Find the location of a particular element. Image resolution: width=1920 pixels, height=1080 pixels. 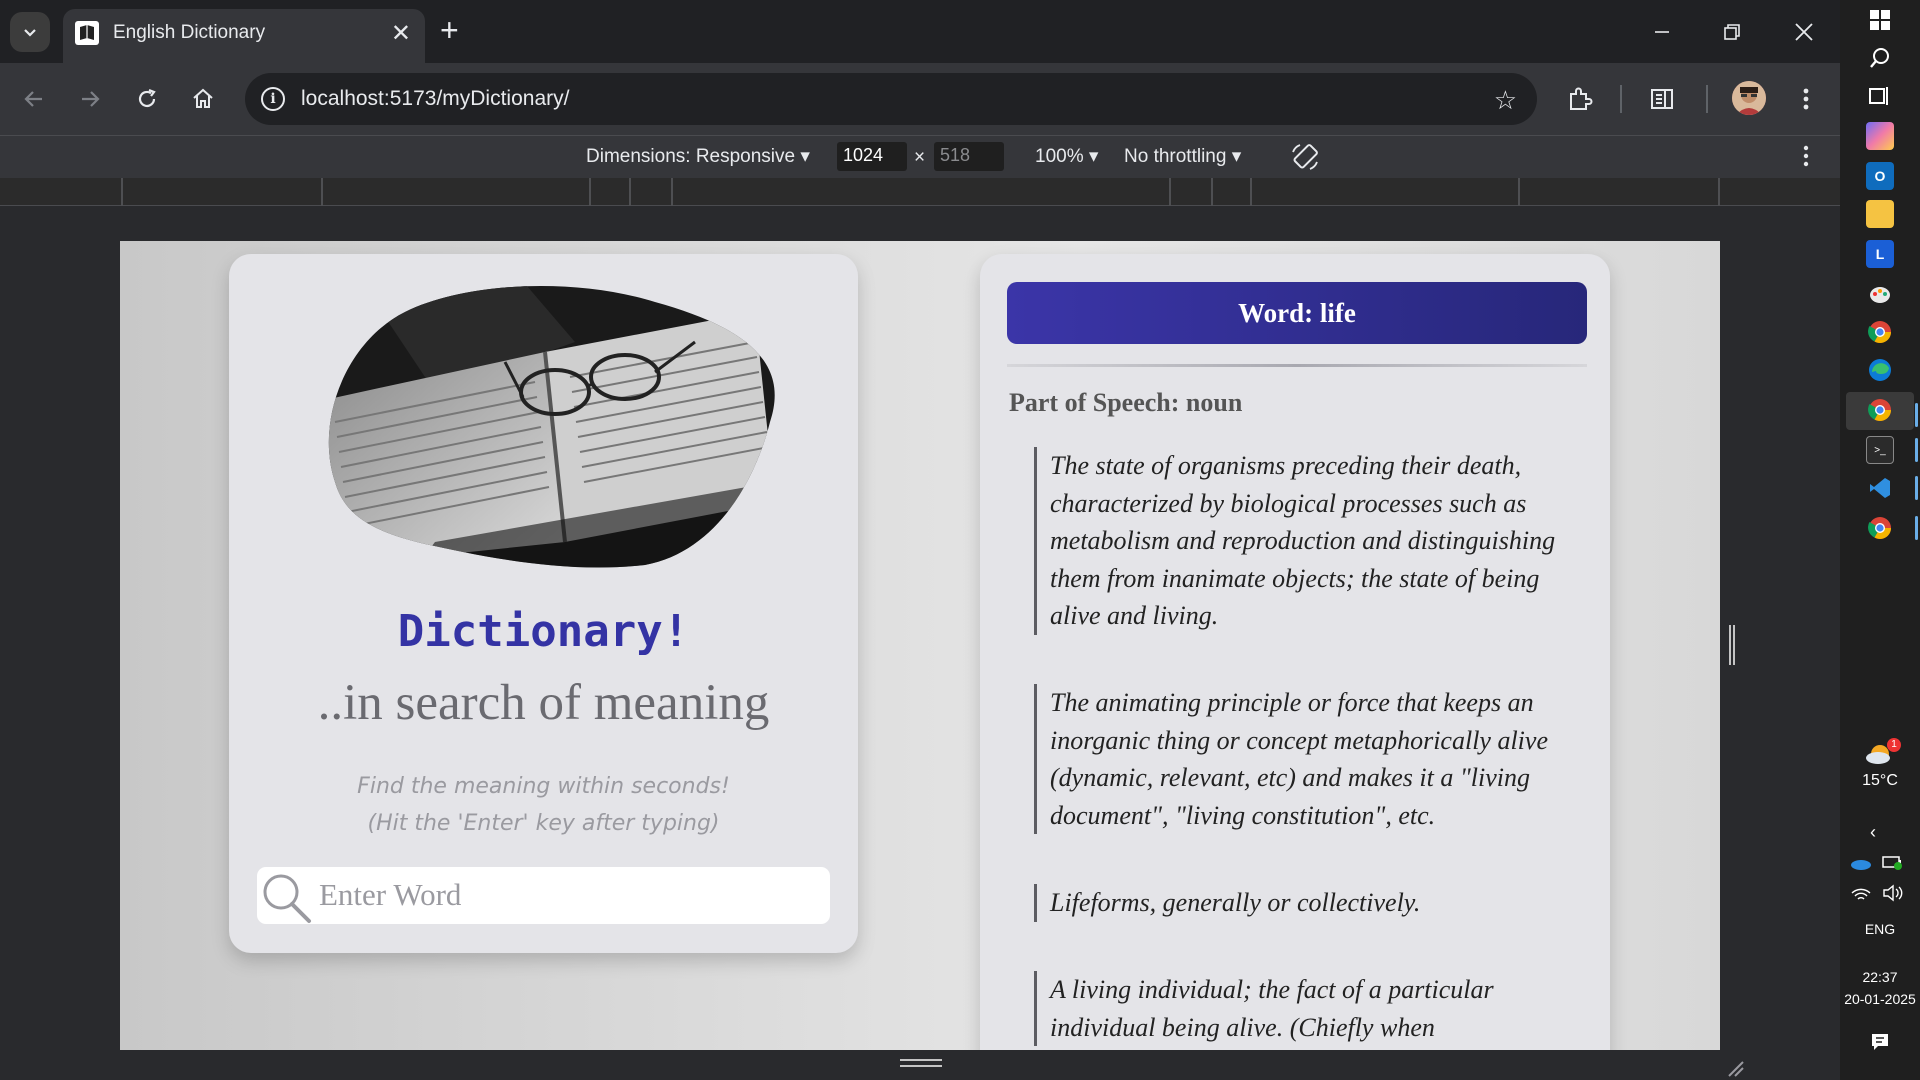

home-icon is located at coordinates (203, 98).